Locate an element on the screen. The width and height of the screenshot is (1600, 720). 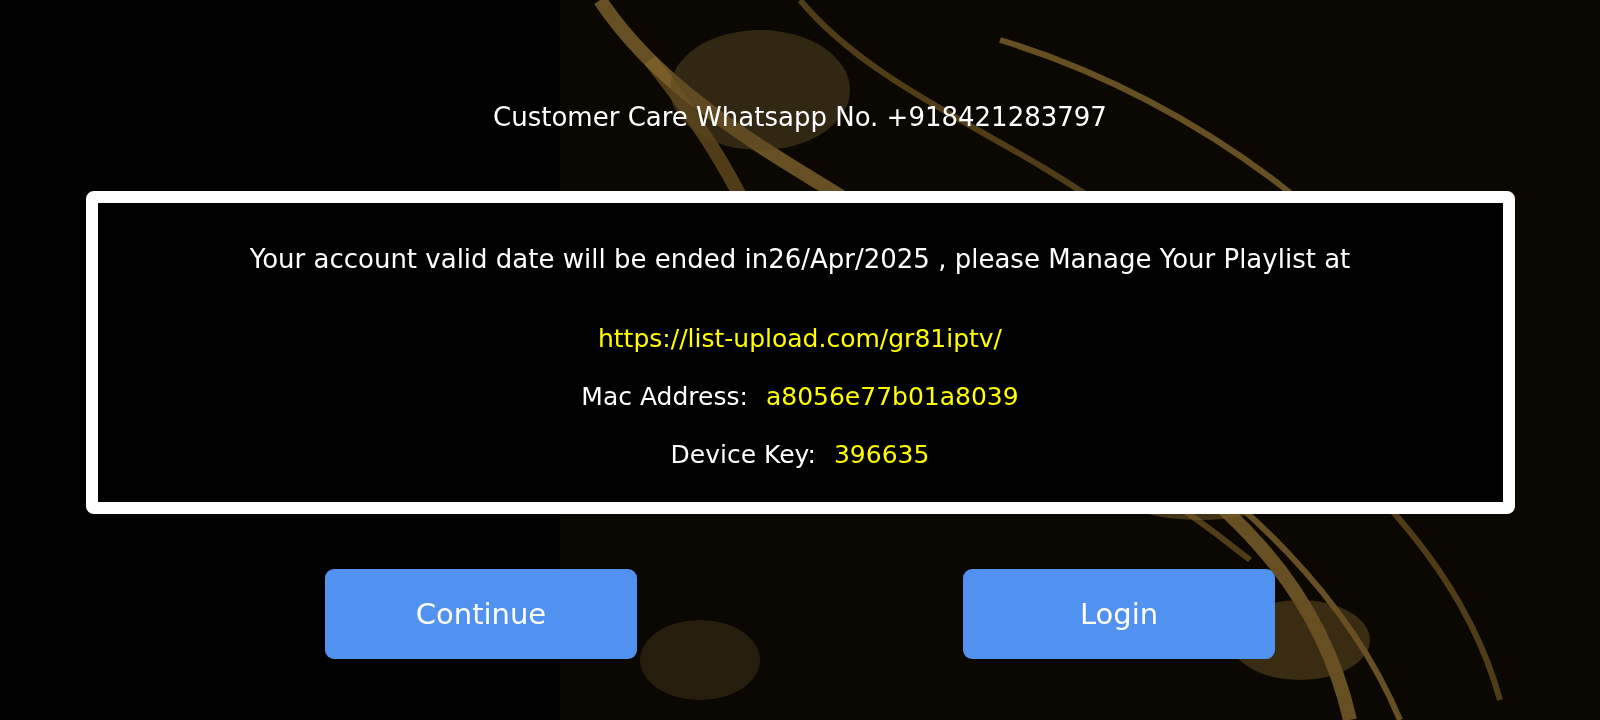
field-value: 396635 is located at coordinates (881, 455).